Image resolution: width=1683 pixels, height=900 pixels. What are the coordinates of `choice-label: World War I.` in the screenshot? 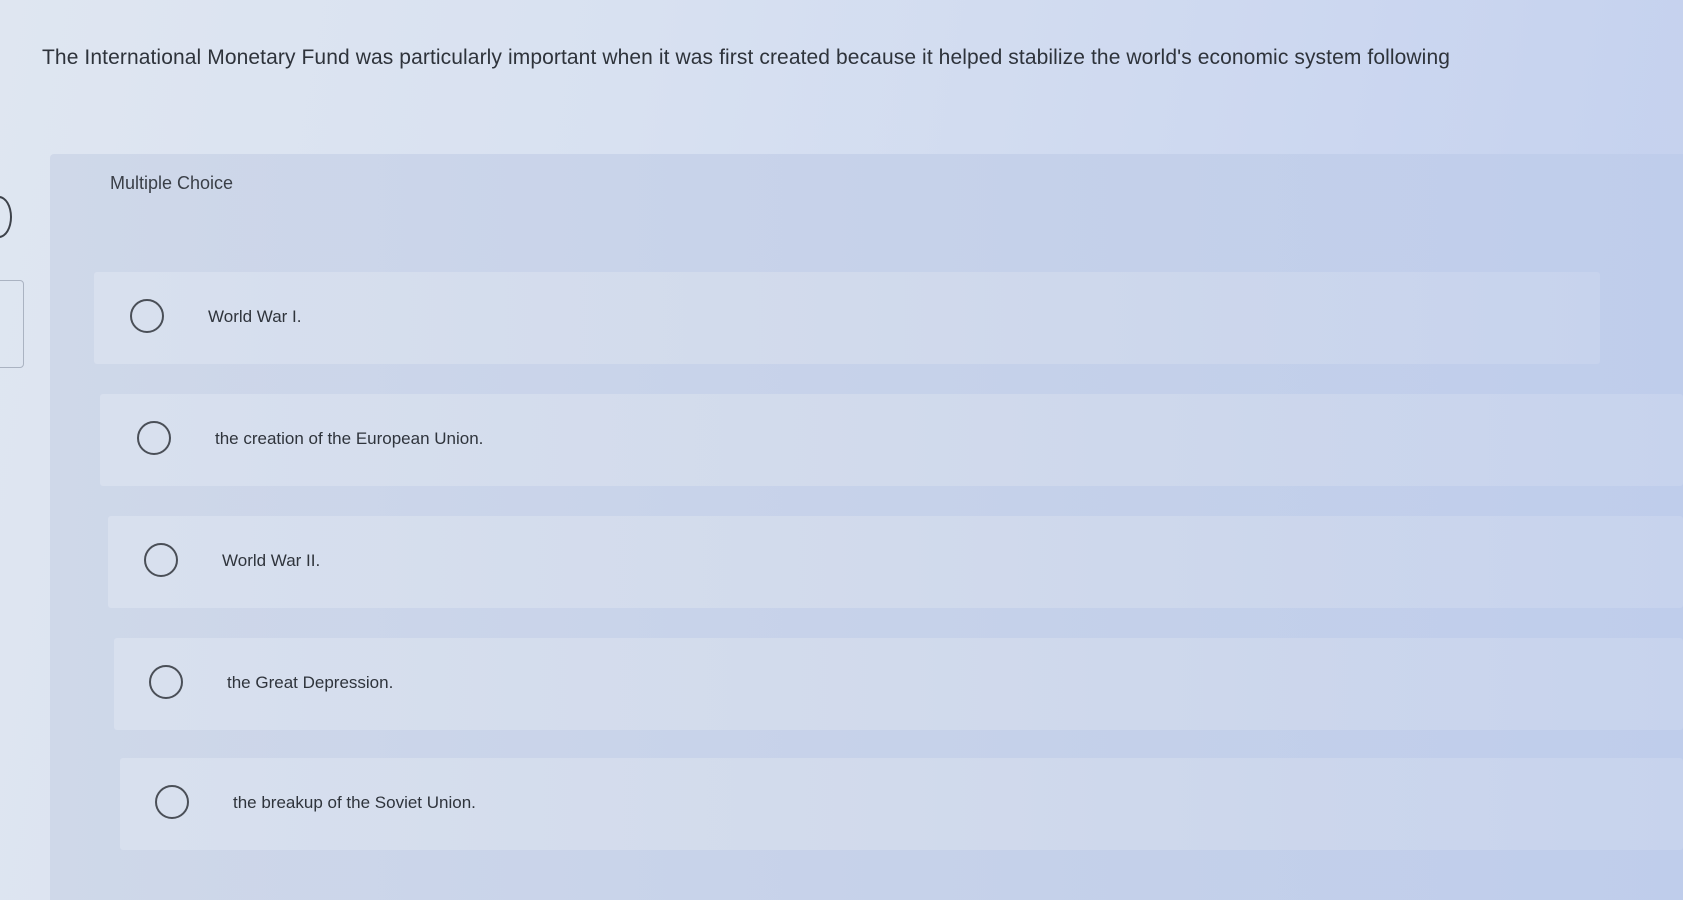 It's located at (255, 316).